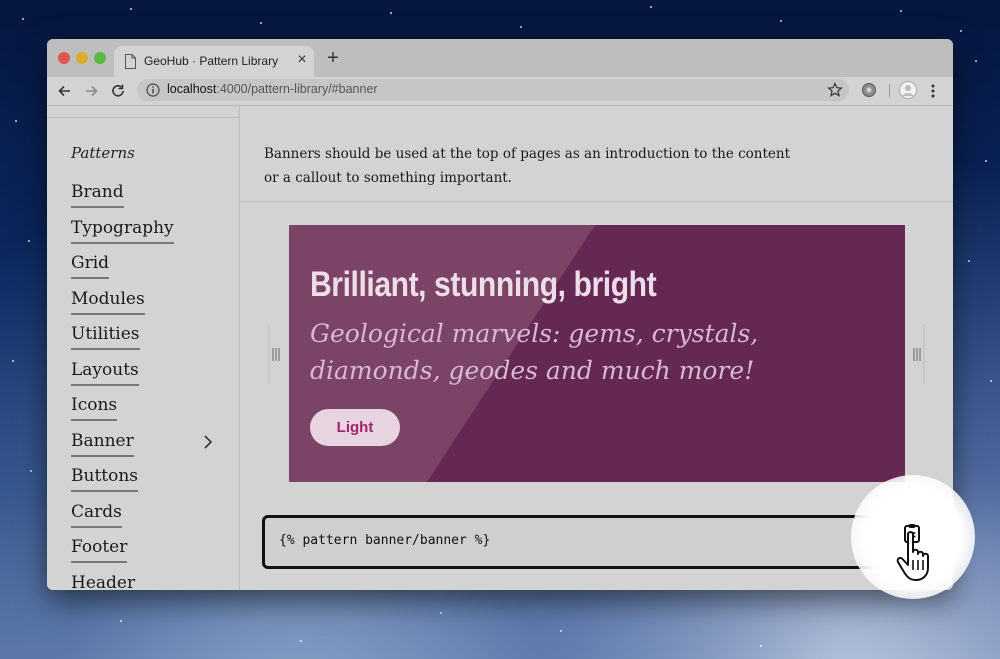 The width and height of the screenshot is (1000, 659). I want to click on sidebar-item-grid: Grid, so click(122, 270).